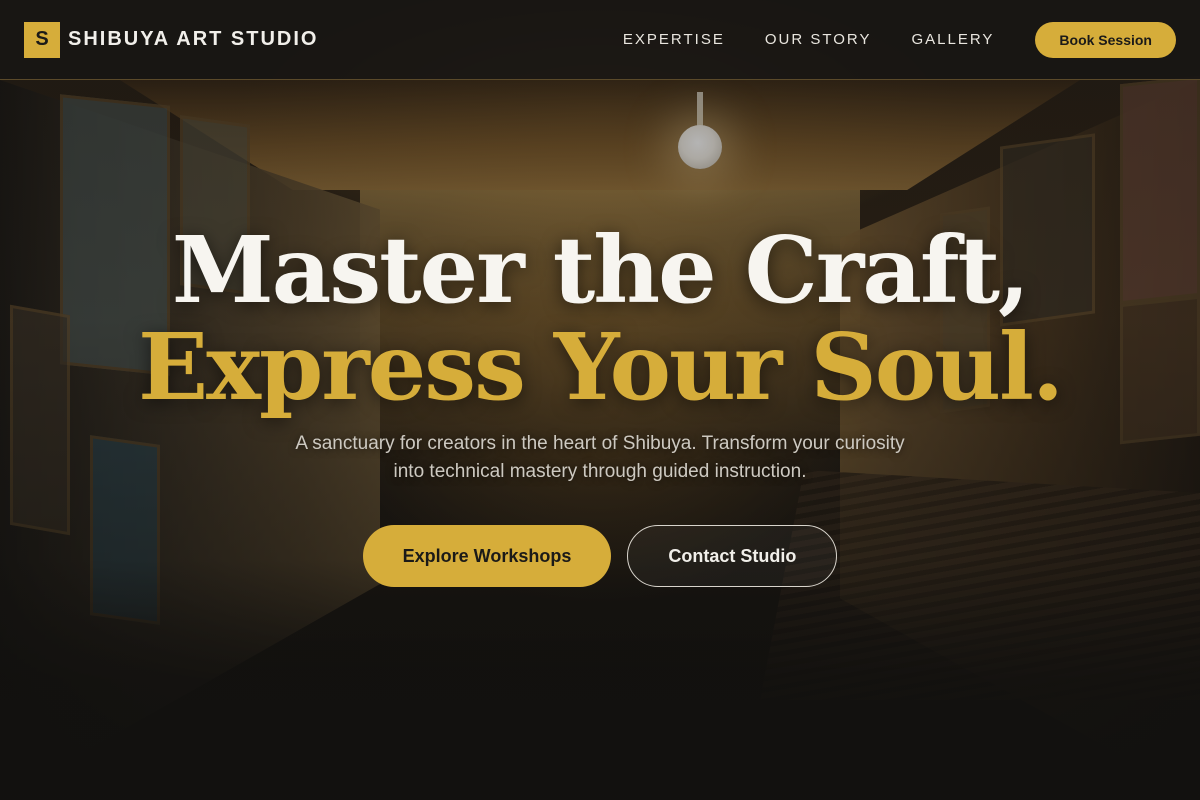  I want to click on book-session-button: Book Session, so click(1105, 39).